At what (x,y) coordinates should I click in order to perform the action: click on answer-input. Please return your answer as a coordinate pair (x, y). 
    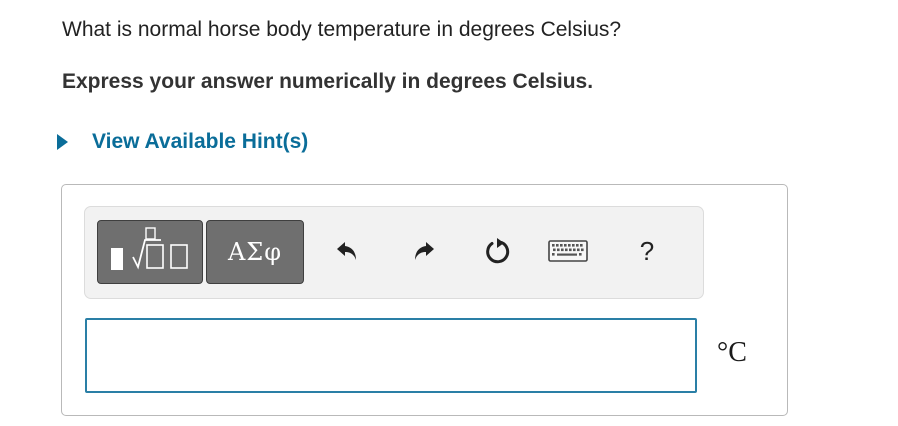
    Looking at the image, I should click on (391, 355).